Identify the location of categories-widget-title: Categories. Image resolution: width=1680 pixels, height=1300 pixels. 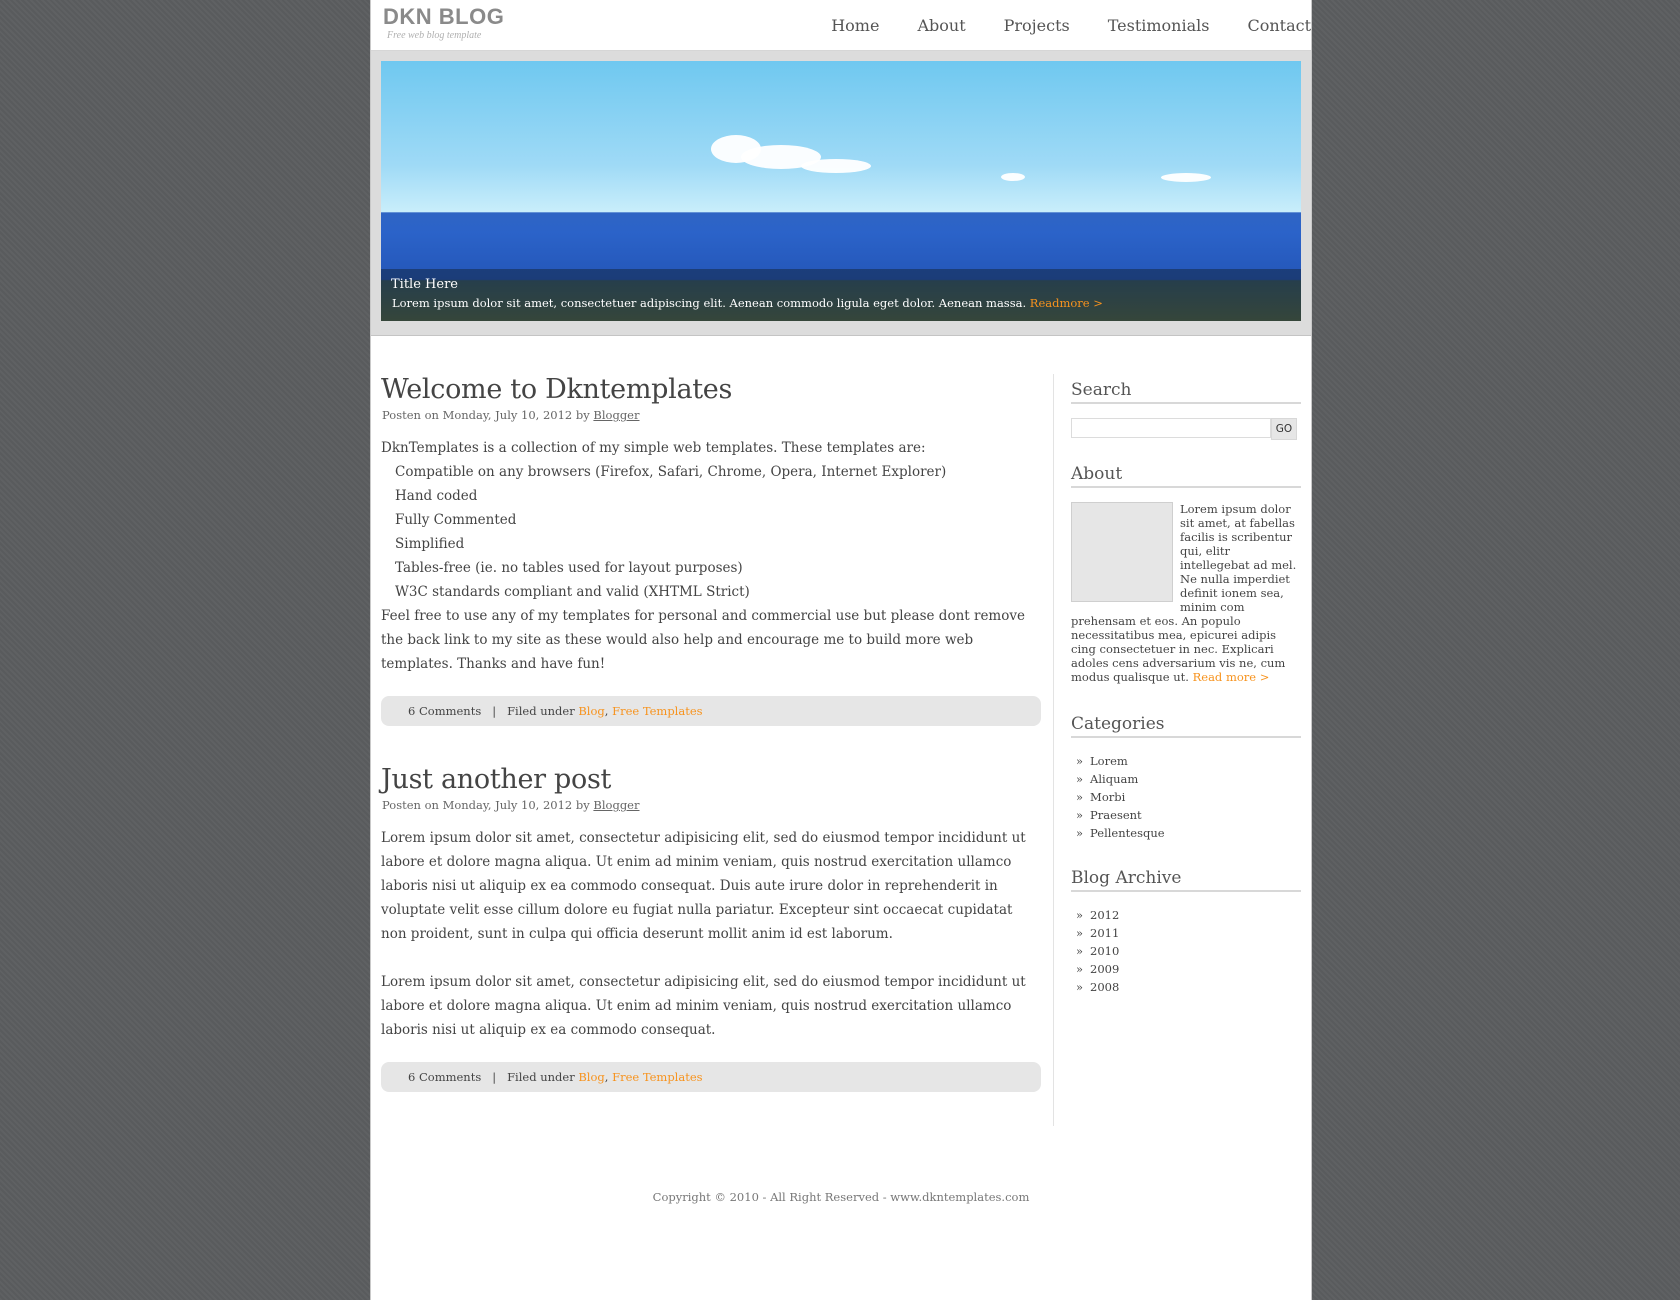
(1186, 726).